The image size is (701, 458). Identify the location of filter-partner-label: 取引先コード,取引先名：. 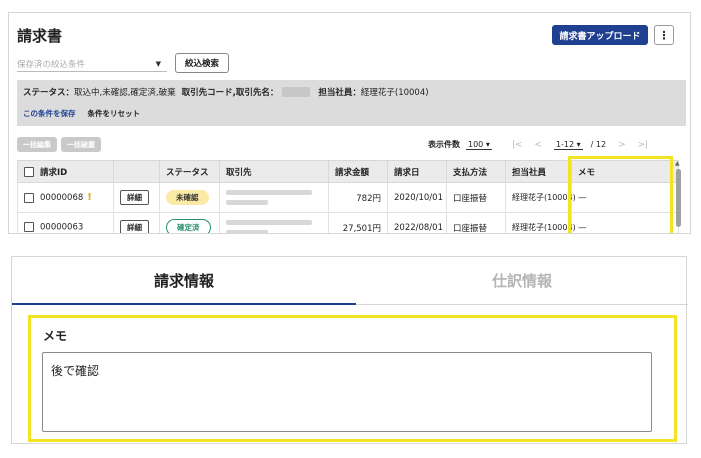
(230, 93).